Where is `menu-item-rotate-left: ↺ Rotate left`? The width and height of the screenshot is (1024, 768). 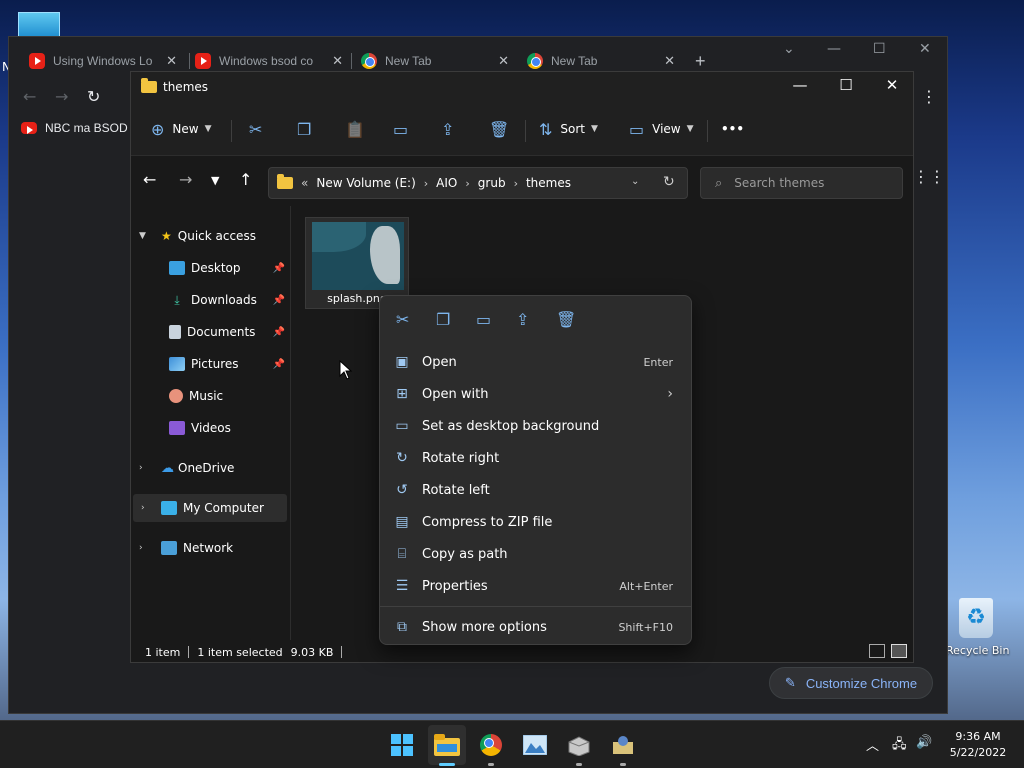
menu-item-rotate-left: ↺ Rotate left is located at coordinates (535, 490).